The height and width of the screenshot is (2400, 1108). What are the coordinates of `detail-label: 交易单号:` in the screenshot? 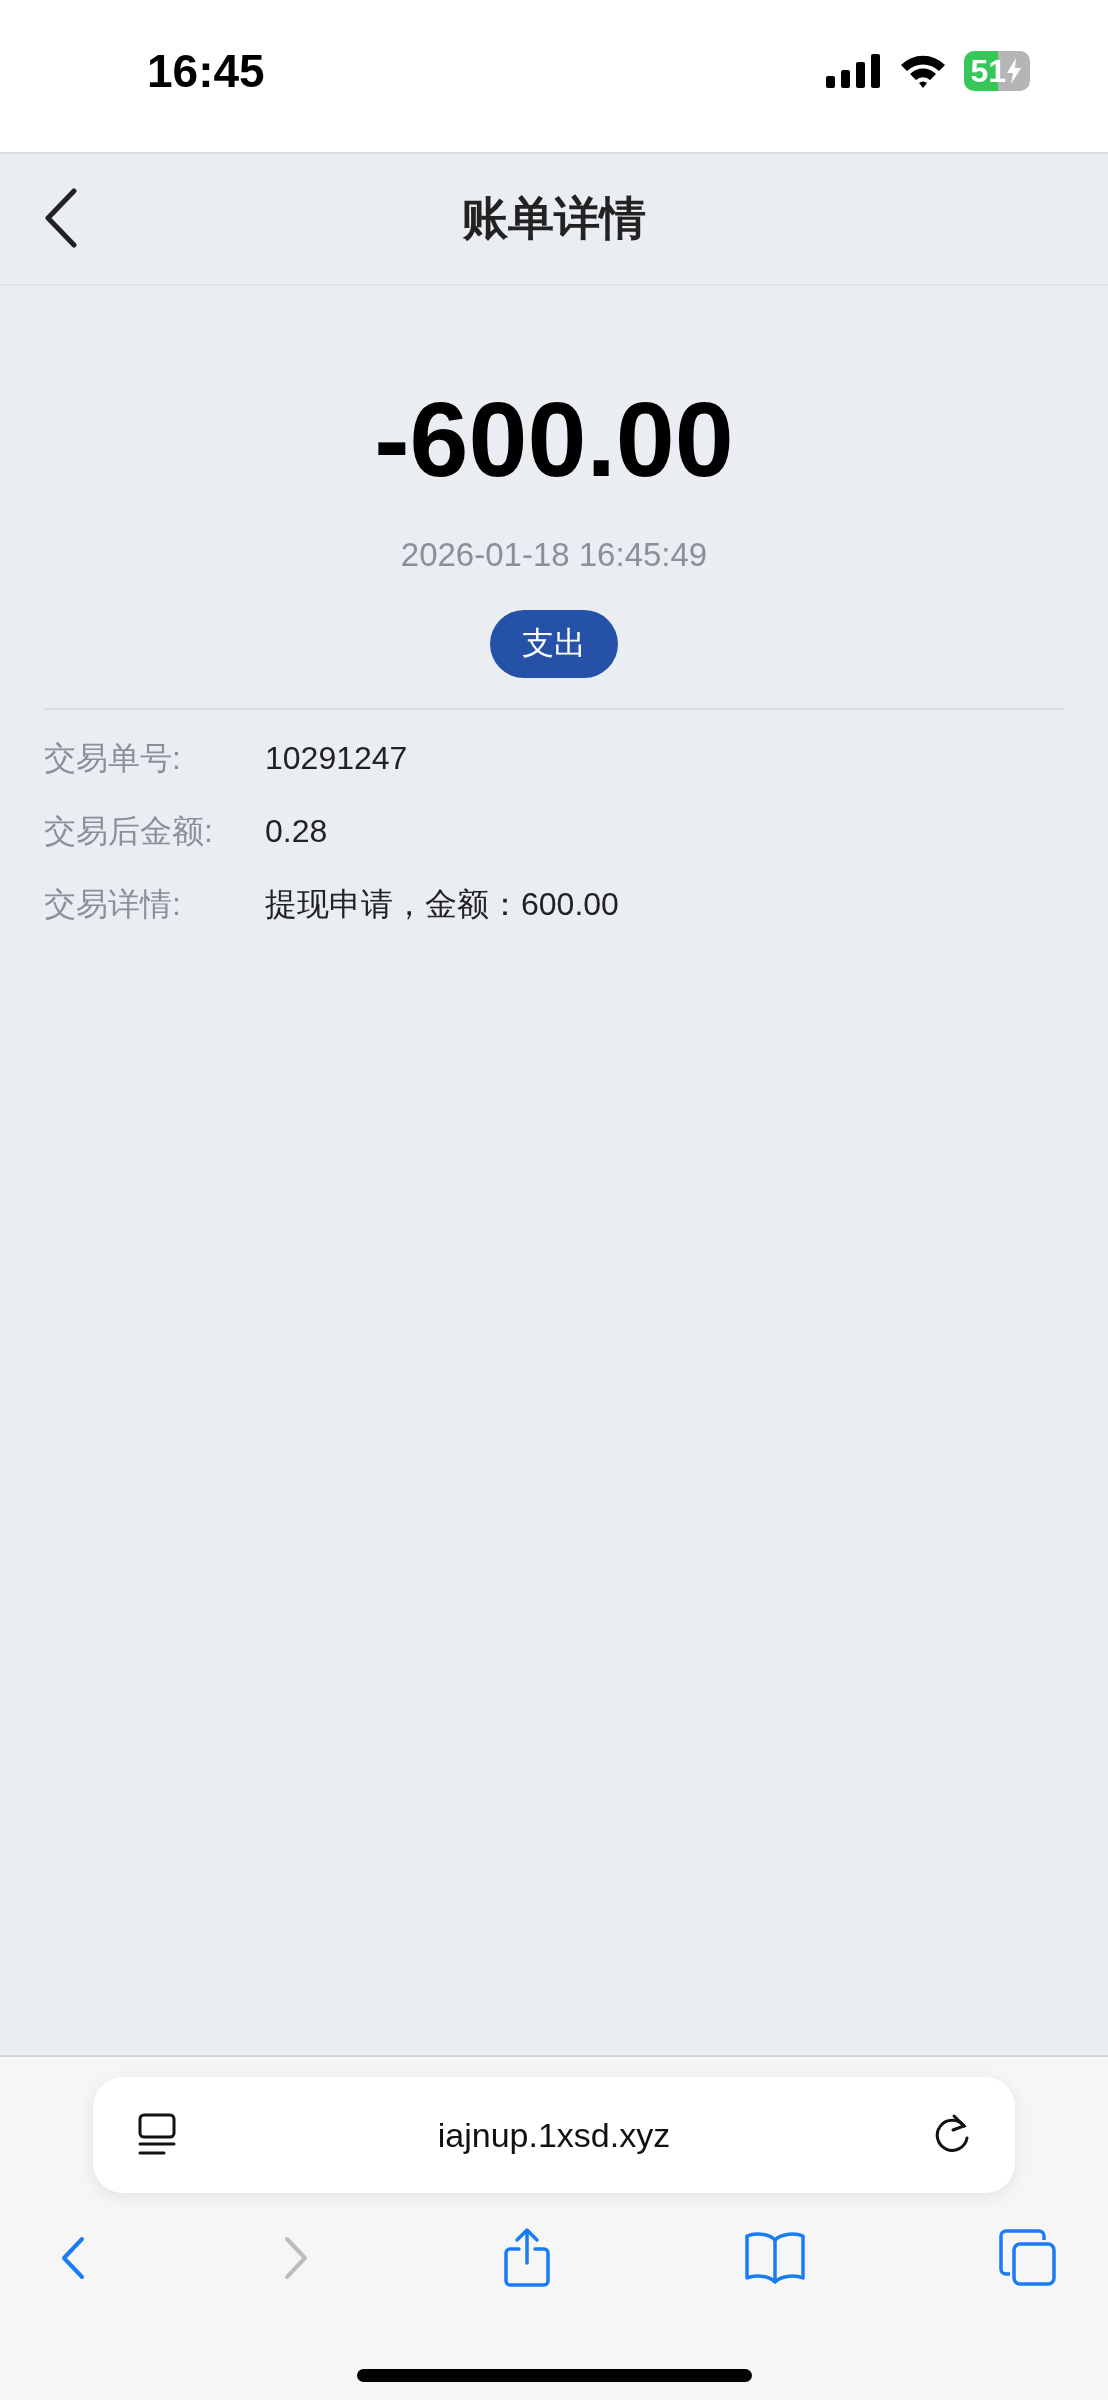 It's located at (113, 758).